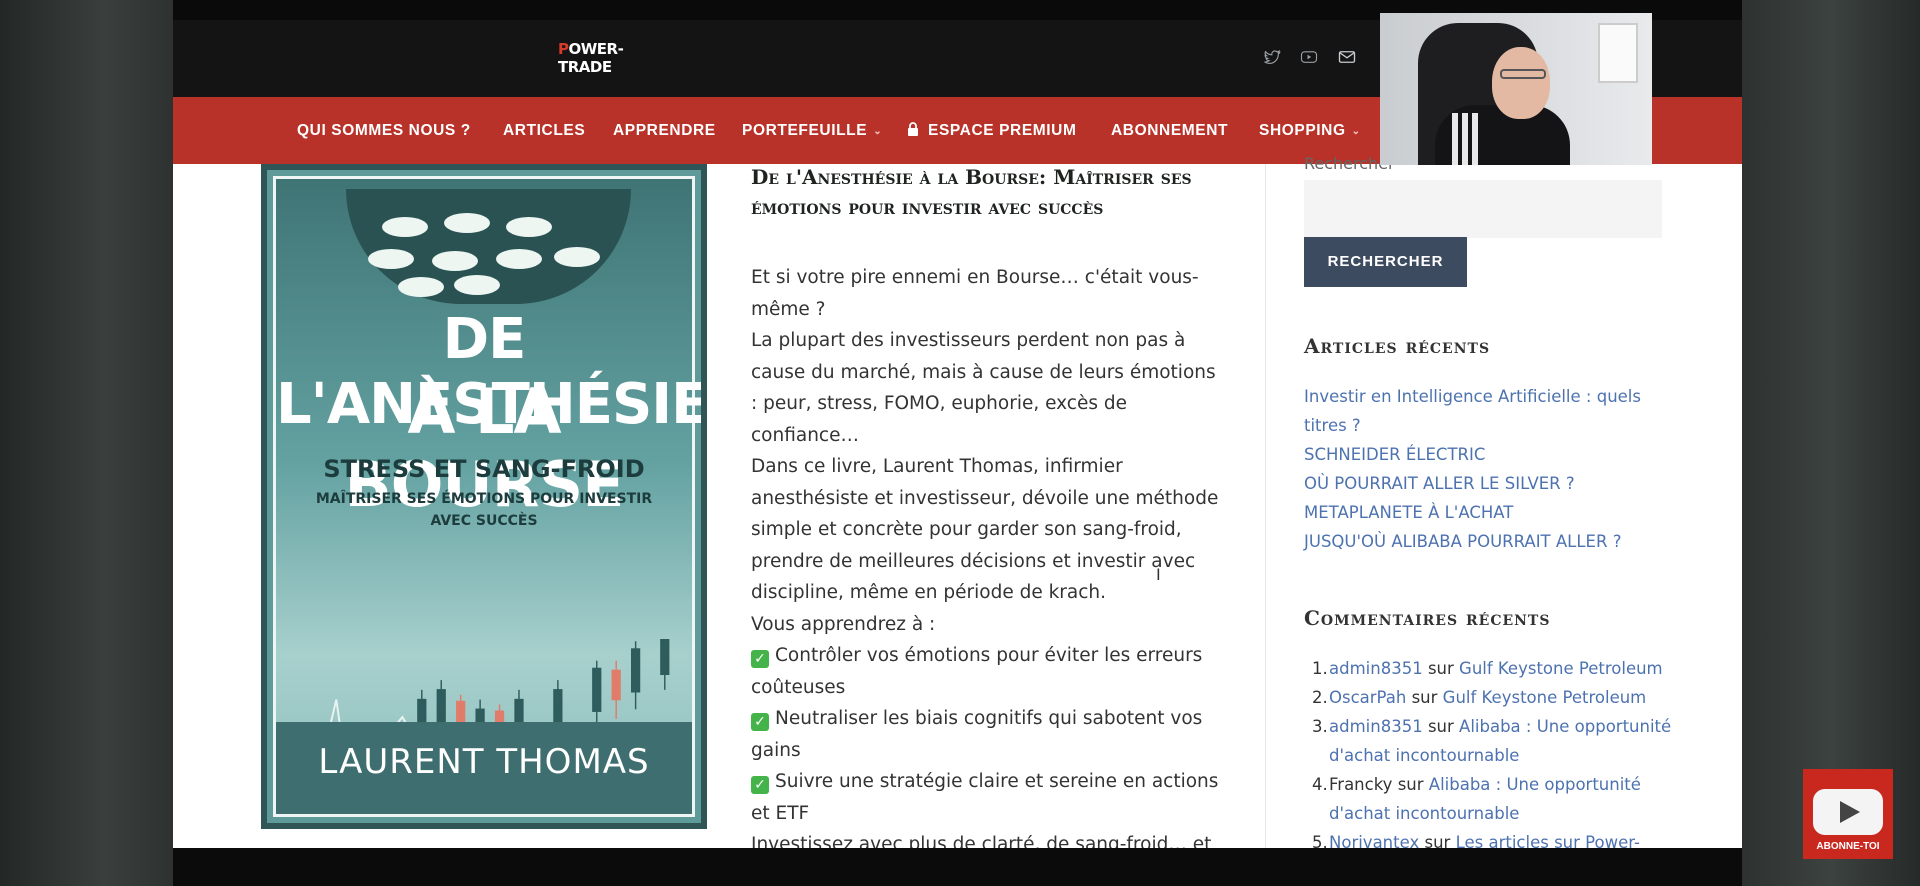 The image size is (1920, 886). What do you see at coordinates (843, 624) in the screenshot?
I see `article-learn-heading: Vous apprendrez à :` at bounding box center [843, 624].